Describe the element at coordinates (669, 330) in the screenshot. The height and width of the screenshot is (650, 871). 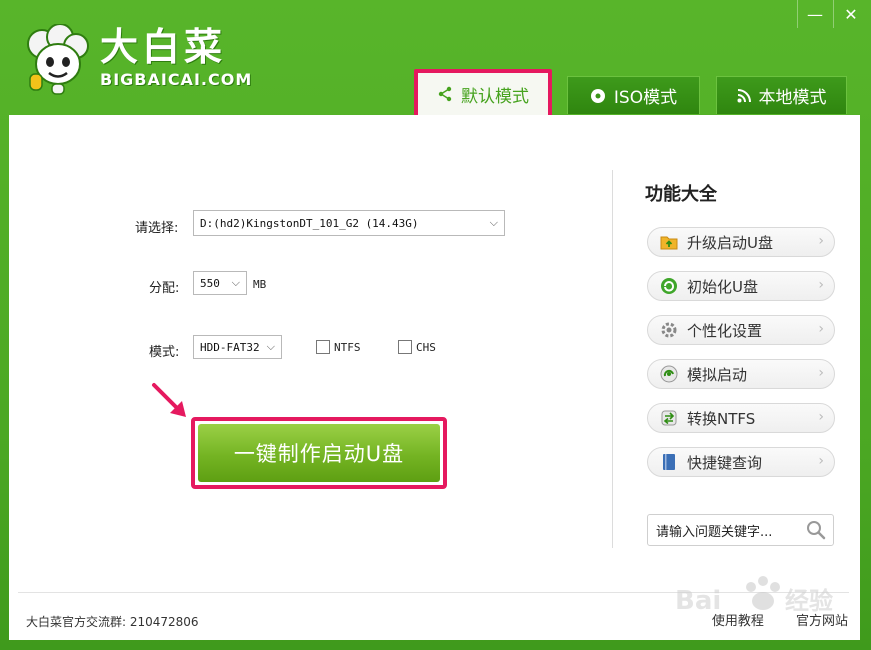
I see `gear-icon` at that location.